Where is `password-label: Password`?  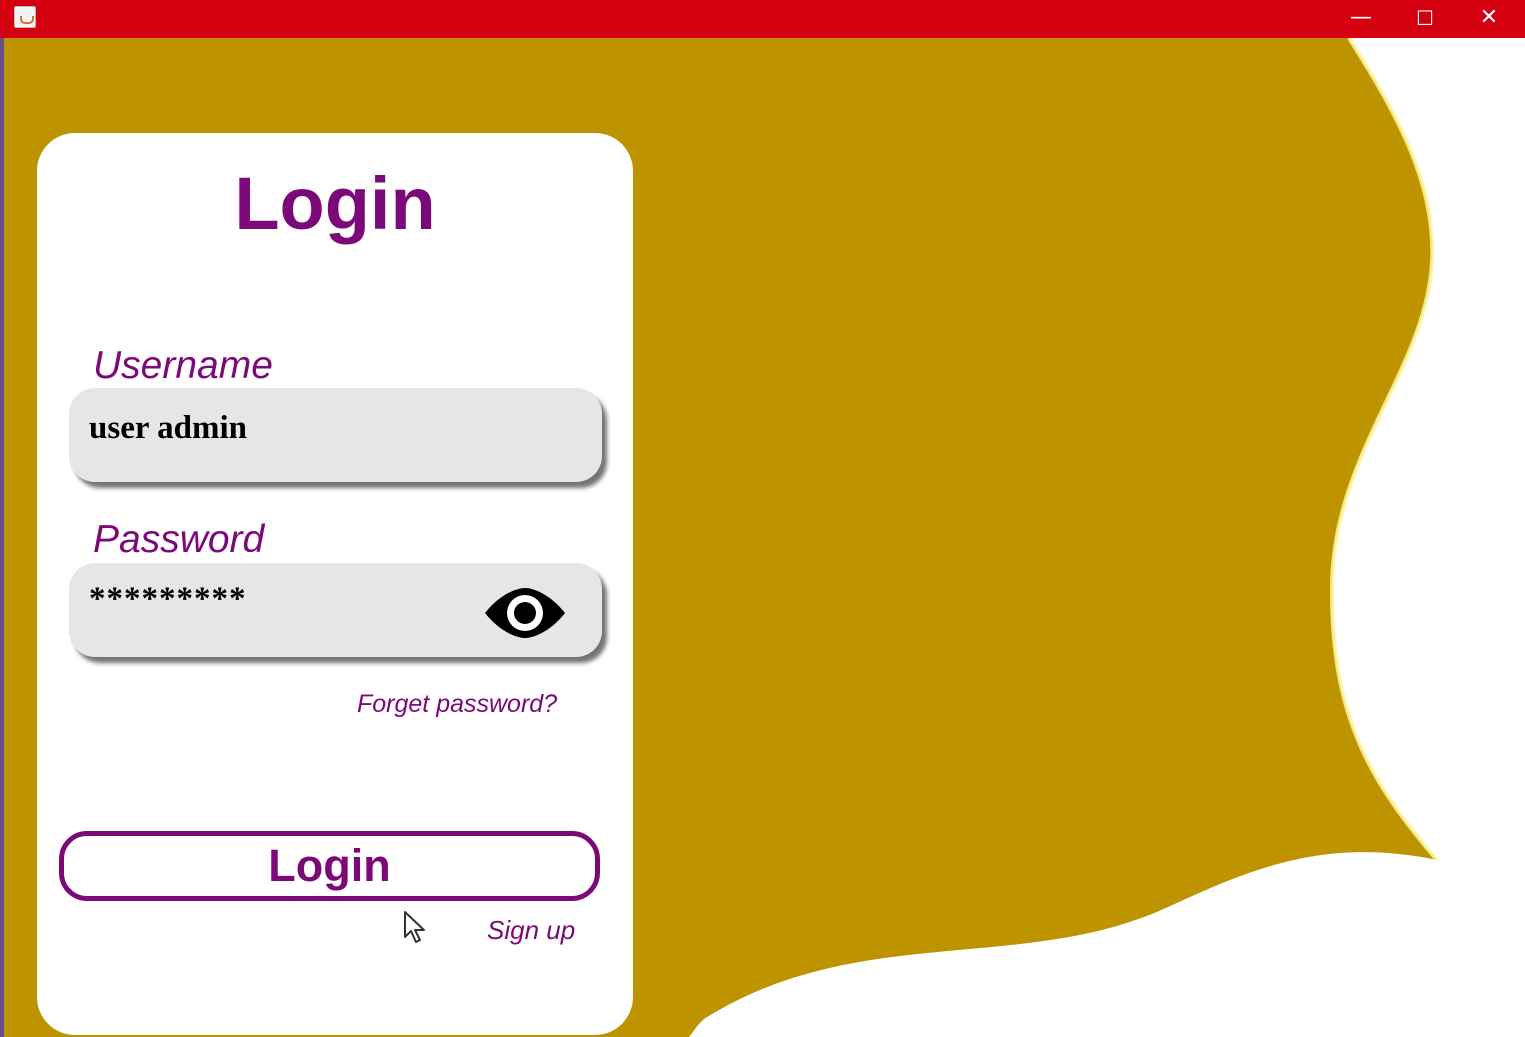 password-label: Password is located at coordinates (179, 539).